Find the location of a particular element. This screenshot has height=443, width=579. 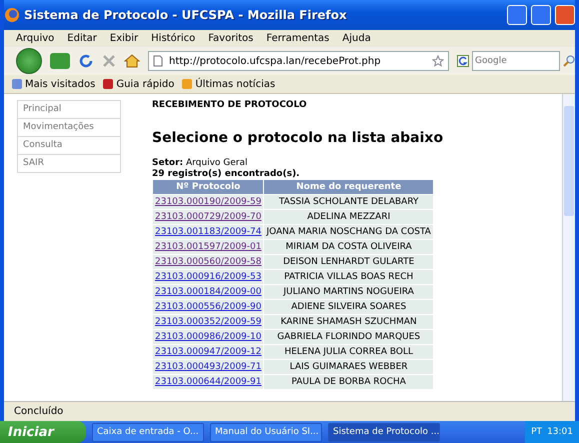

table-cell: TASSIA SCHOLANTE DELABARY is located at coordinates (348, 202).